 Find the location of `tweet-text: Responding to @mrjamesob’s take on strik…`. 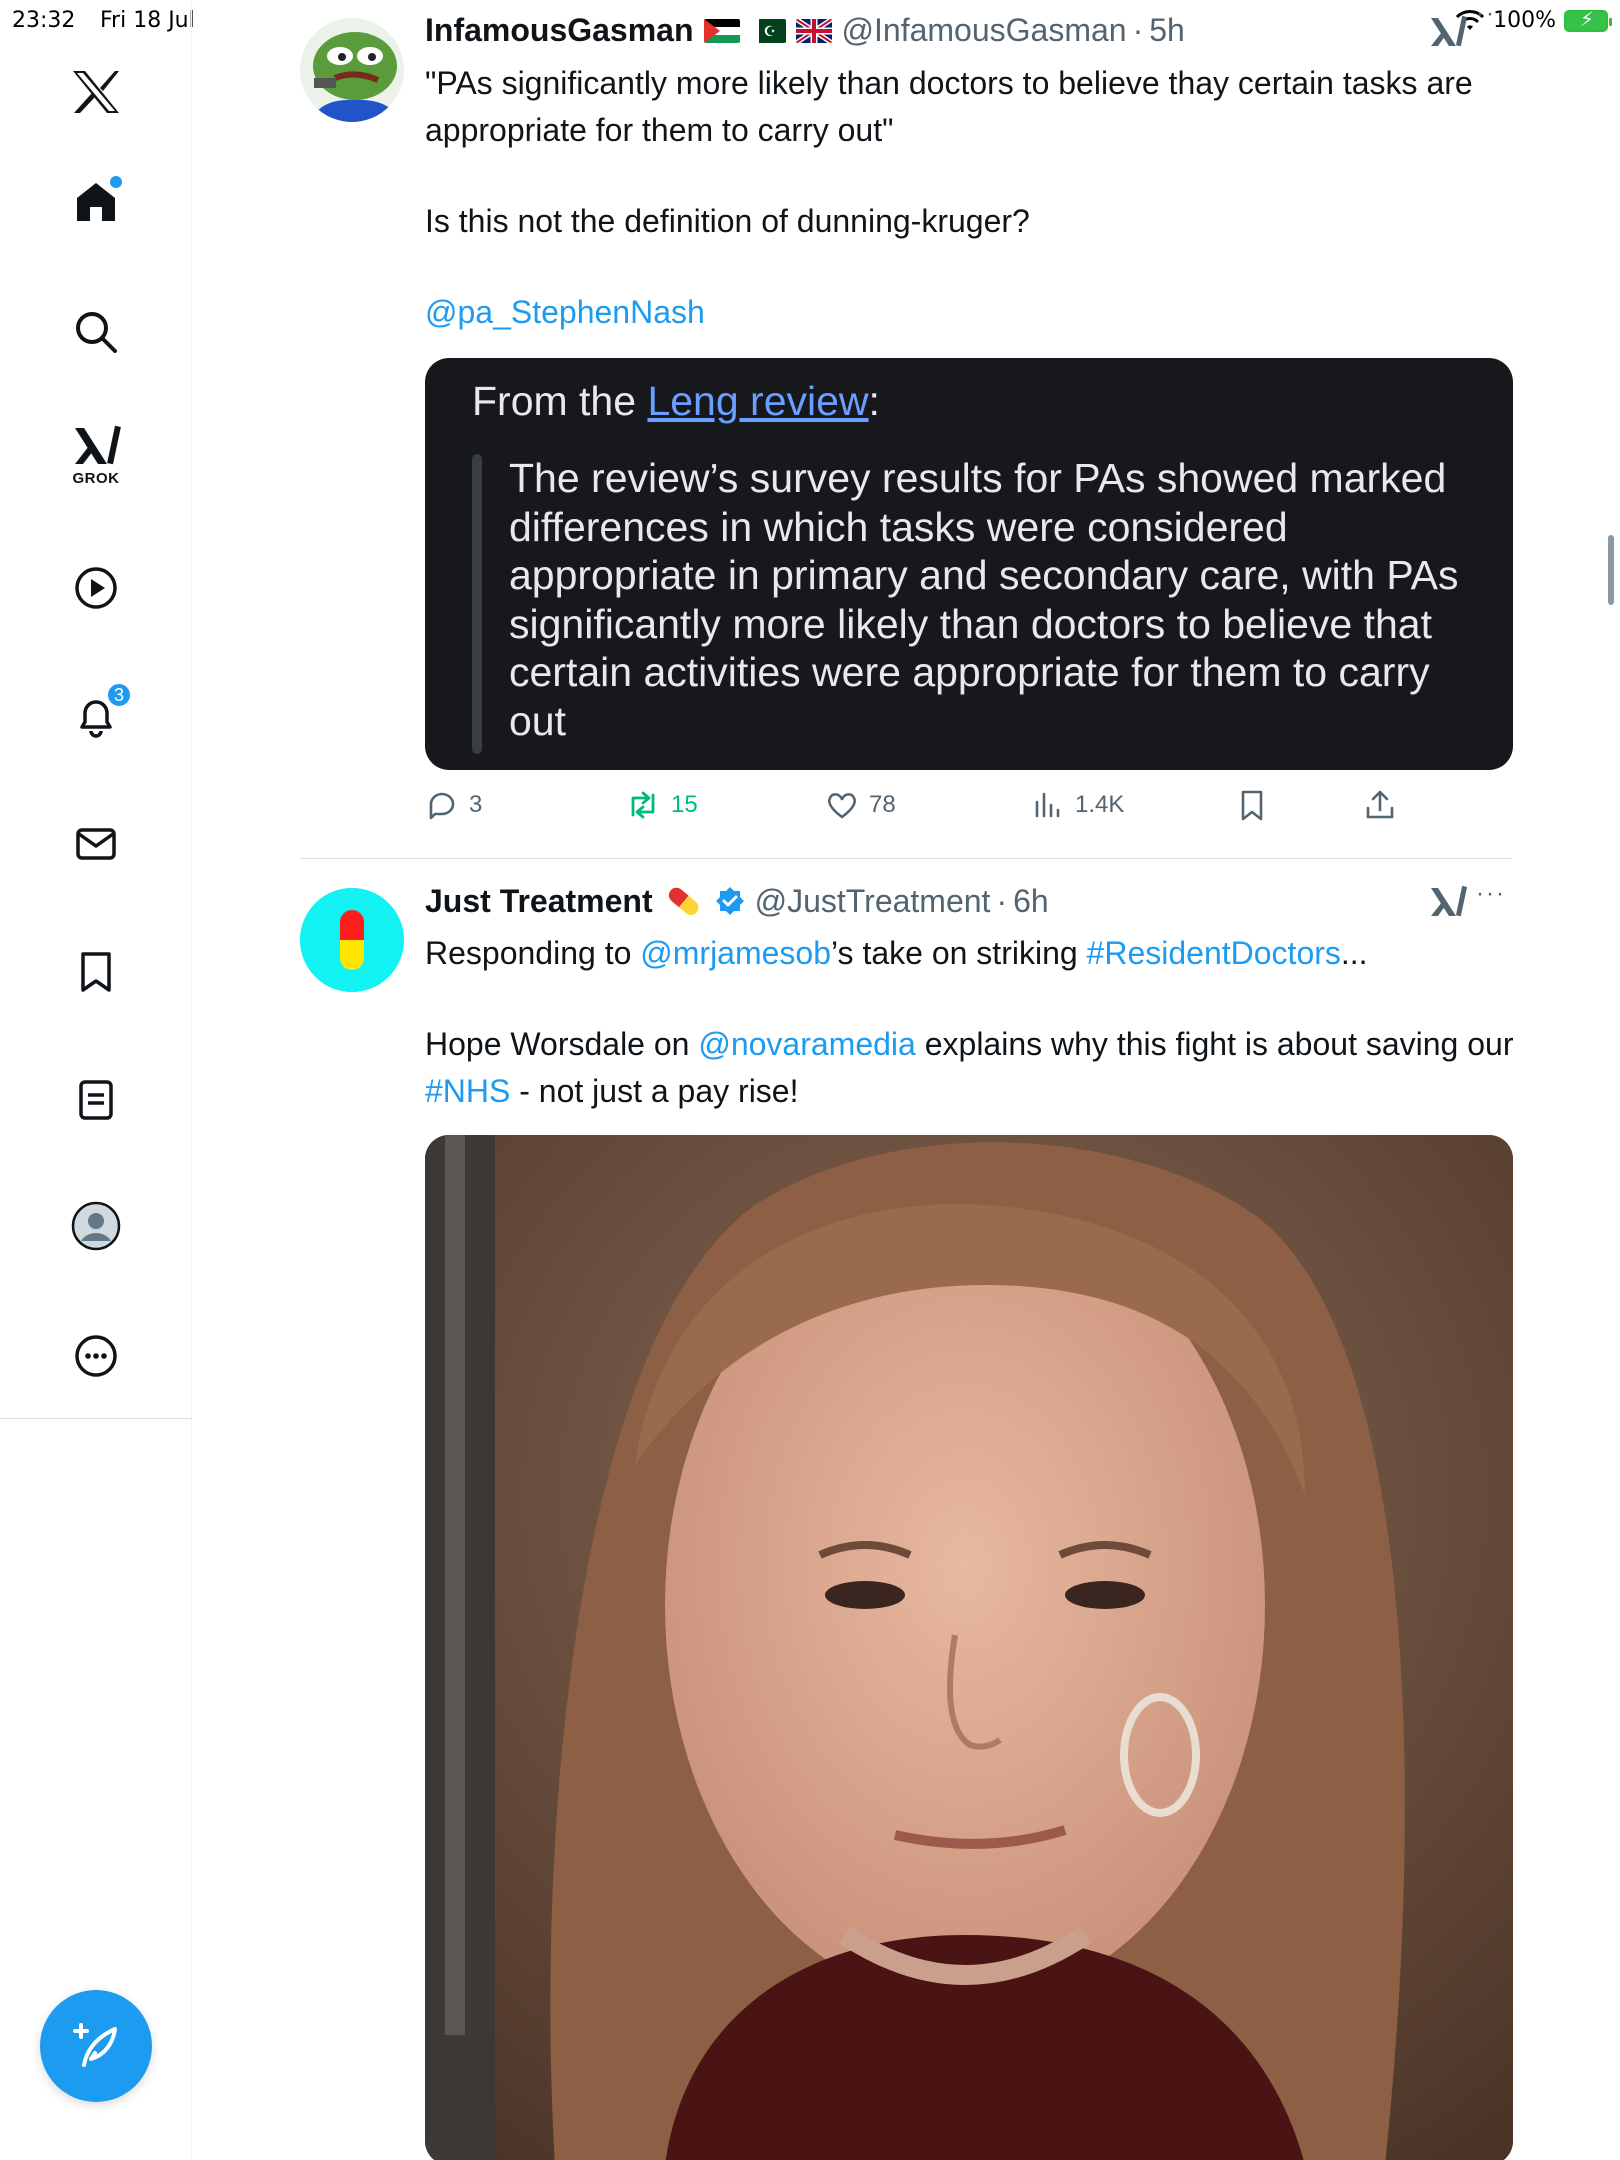

tweet-text: Responding to @mrjamesob’s take on strik… is located at coordinates (970, 1045).